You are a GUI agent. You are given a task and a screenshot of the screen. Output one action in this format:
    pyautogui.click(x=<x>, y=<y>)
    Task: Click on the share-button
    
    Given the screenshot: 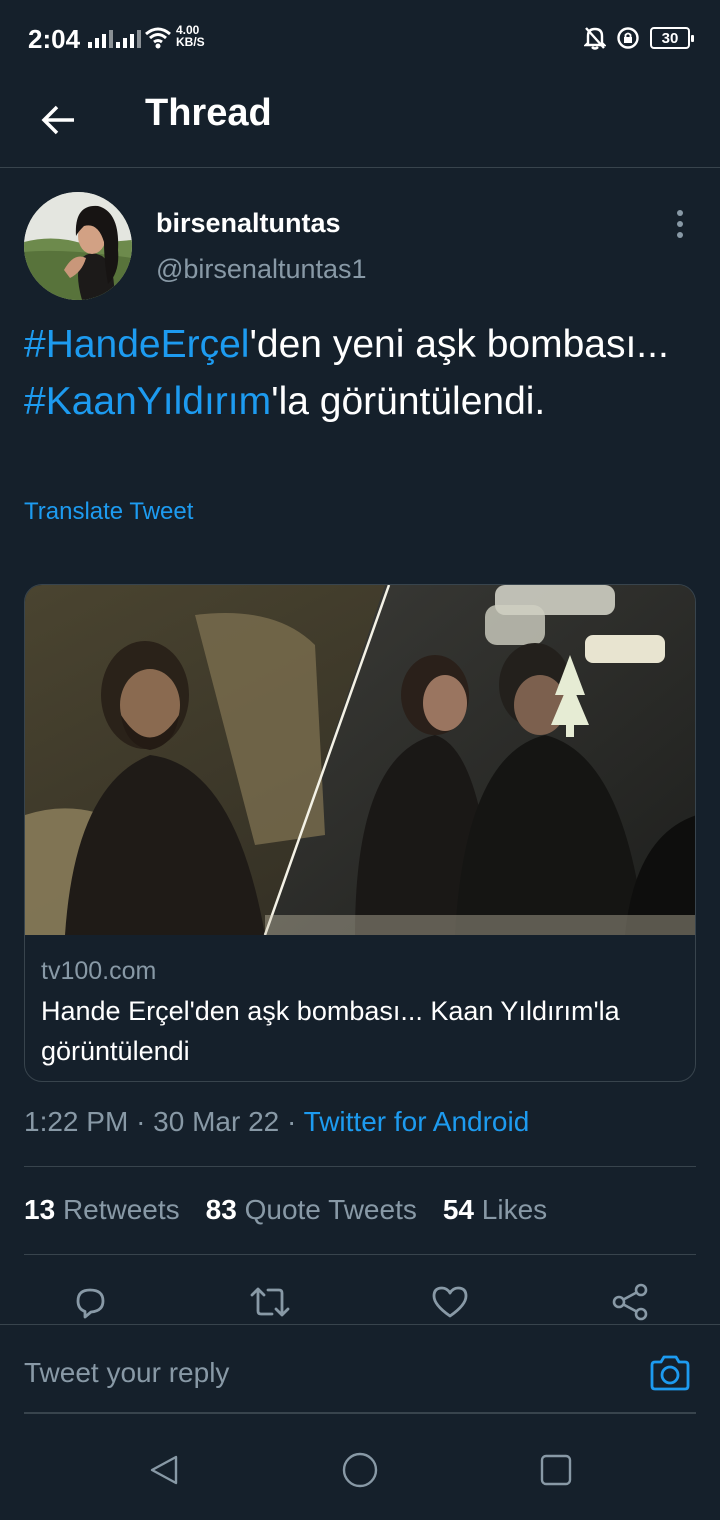 What is the action you would take?
    pyautogui.click(x=630, y=1302)
    